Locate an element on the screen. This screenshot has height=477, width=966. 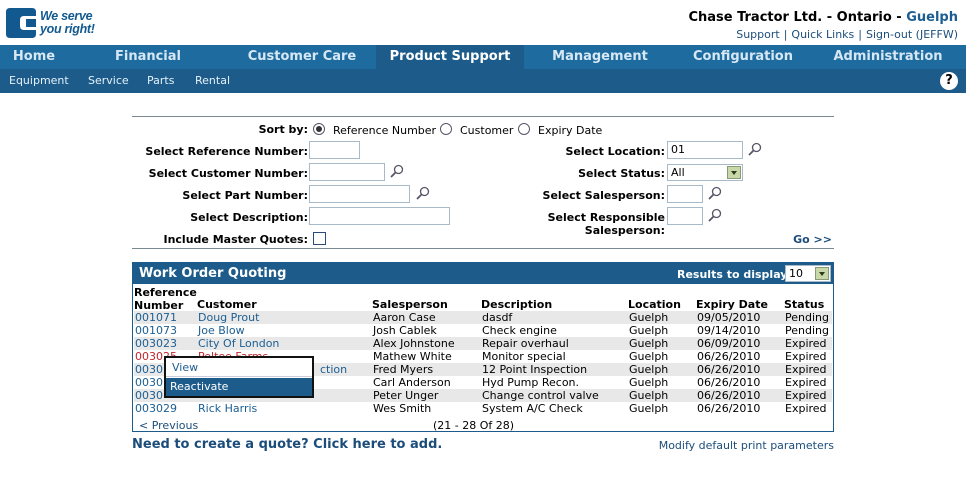
nav-customer-care: Customer Care is located at coordinates (302, 57).